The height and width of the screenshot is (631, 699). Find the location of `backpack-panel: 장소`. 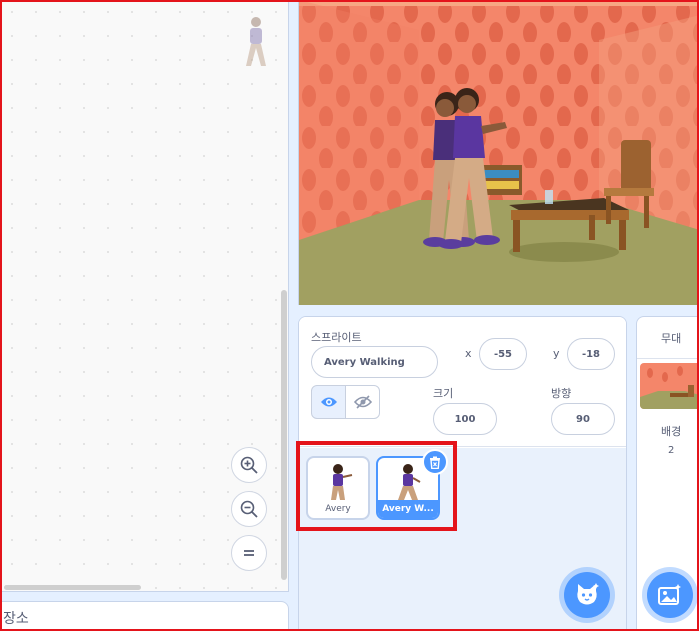

backpack-panel: 장소 is located at coordinates (144, 616).